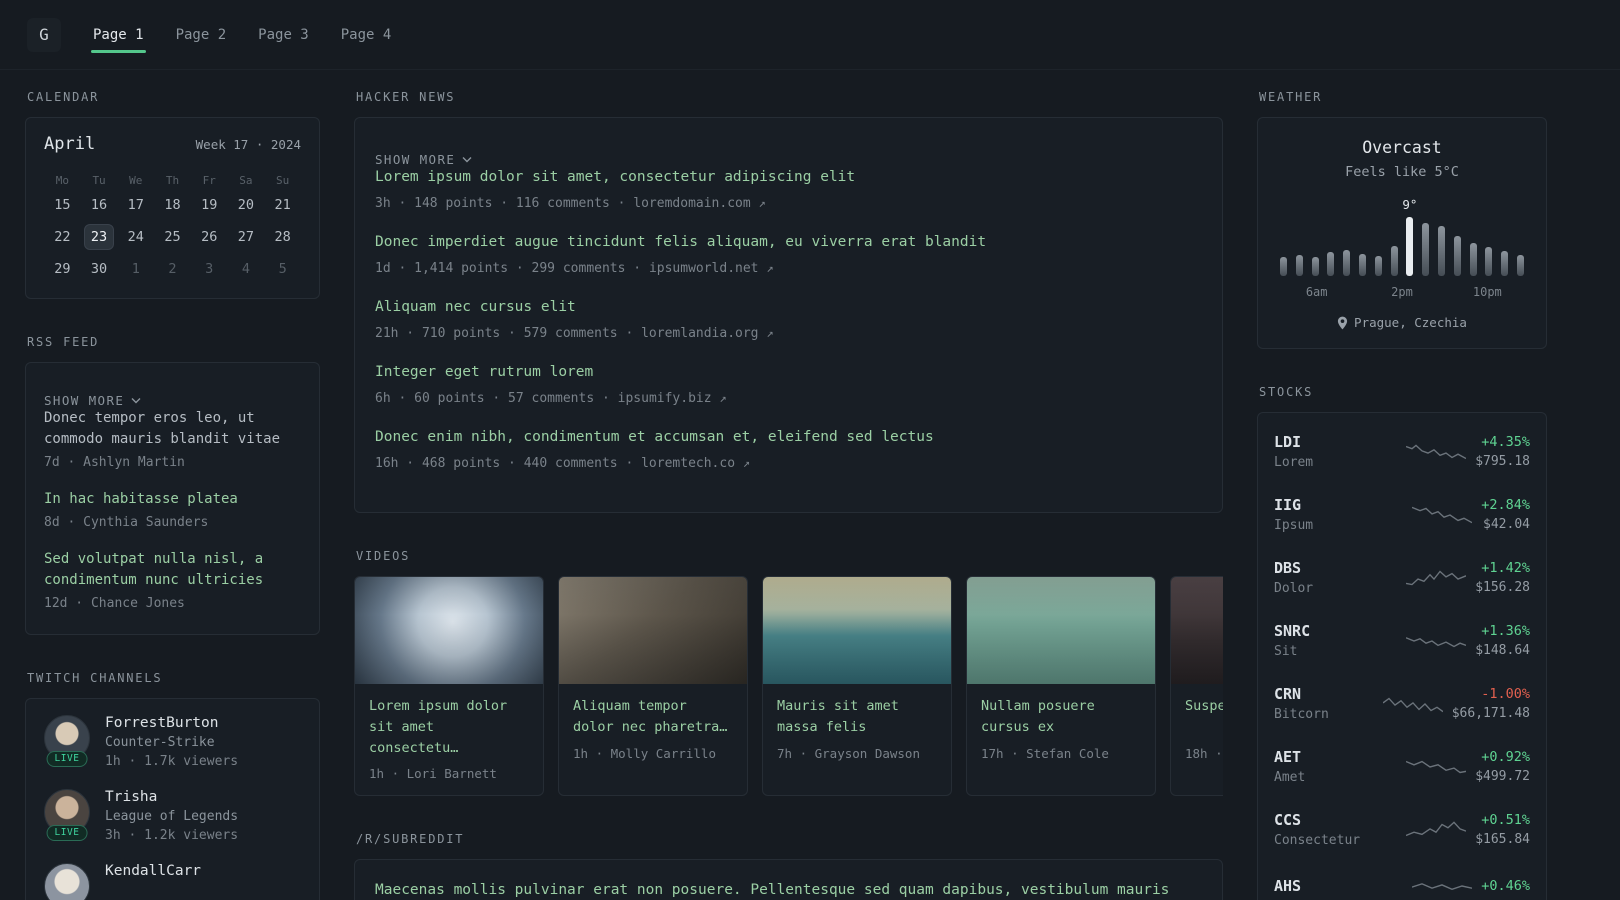 The width and height of the screenshot is (1620, 900). Describe the element at coordinates (423, 159) in the screenshot. I see `hn-show-more-button: SHOW MORE` at that location.